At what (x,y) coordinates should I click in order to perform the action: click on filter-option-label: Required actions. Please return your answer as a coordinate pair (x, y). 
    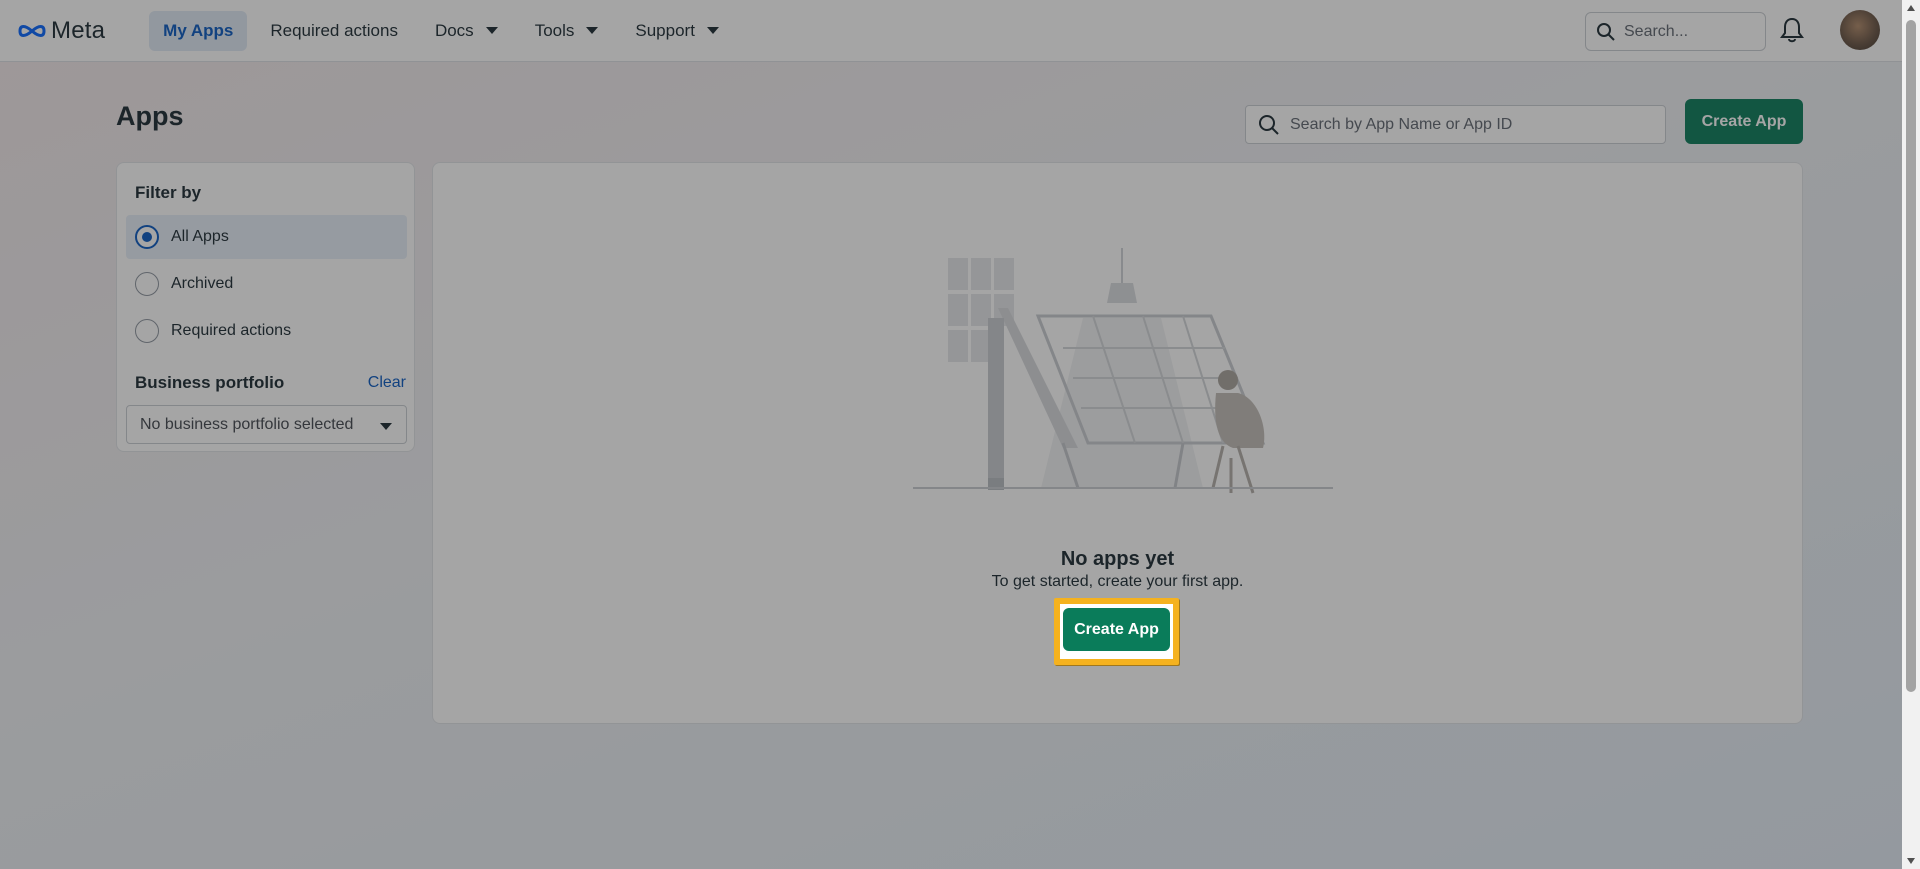
    Looking at the image, I should click on (231, 330).